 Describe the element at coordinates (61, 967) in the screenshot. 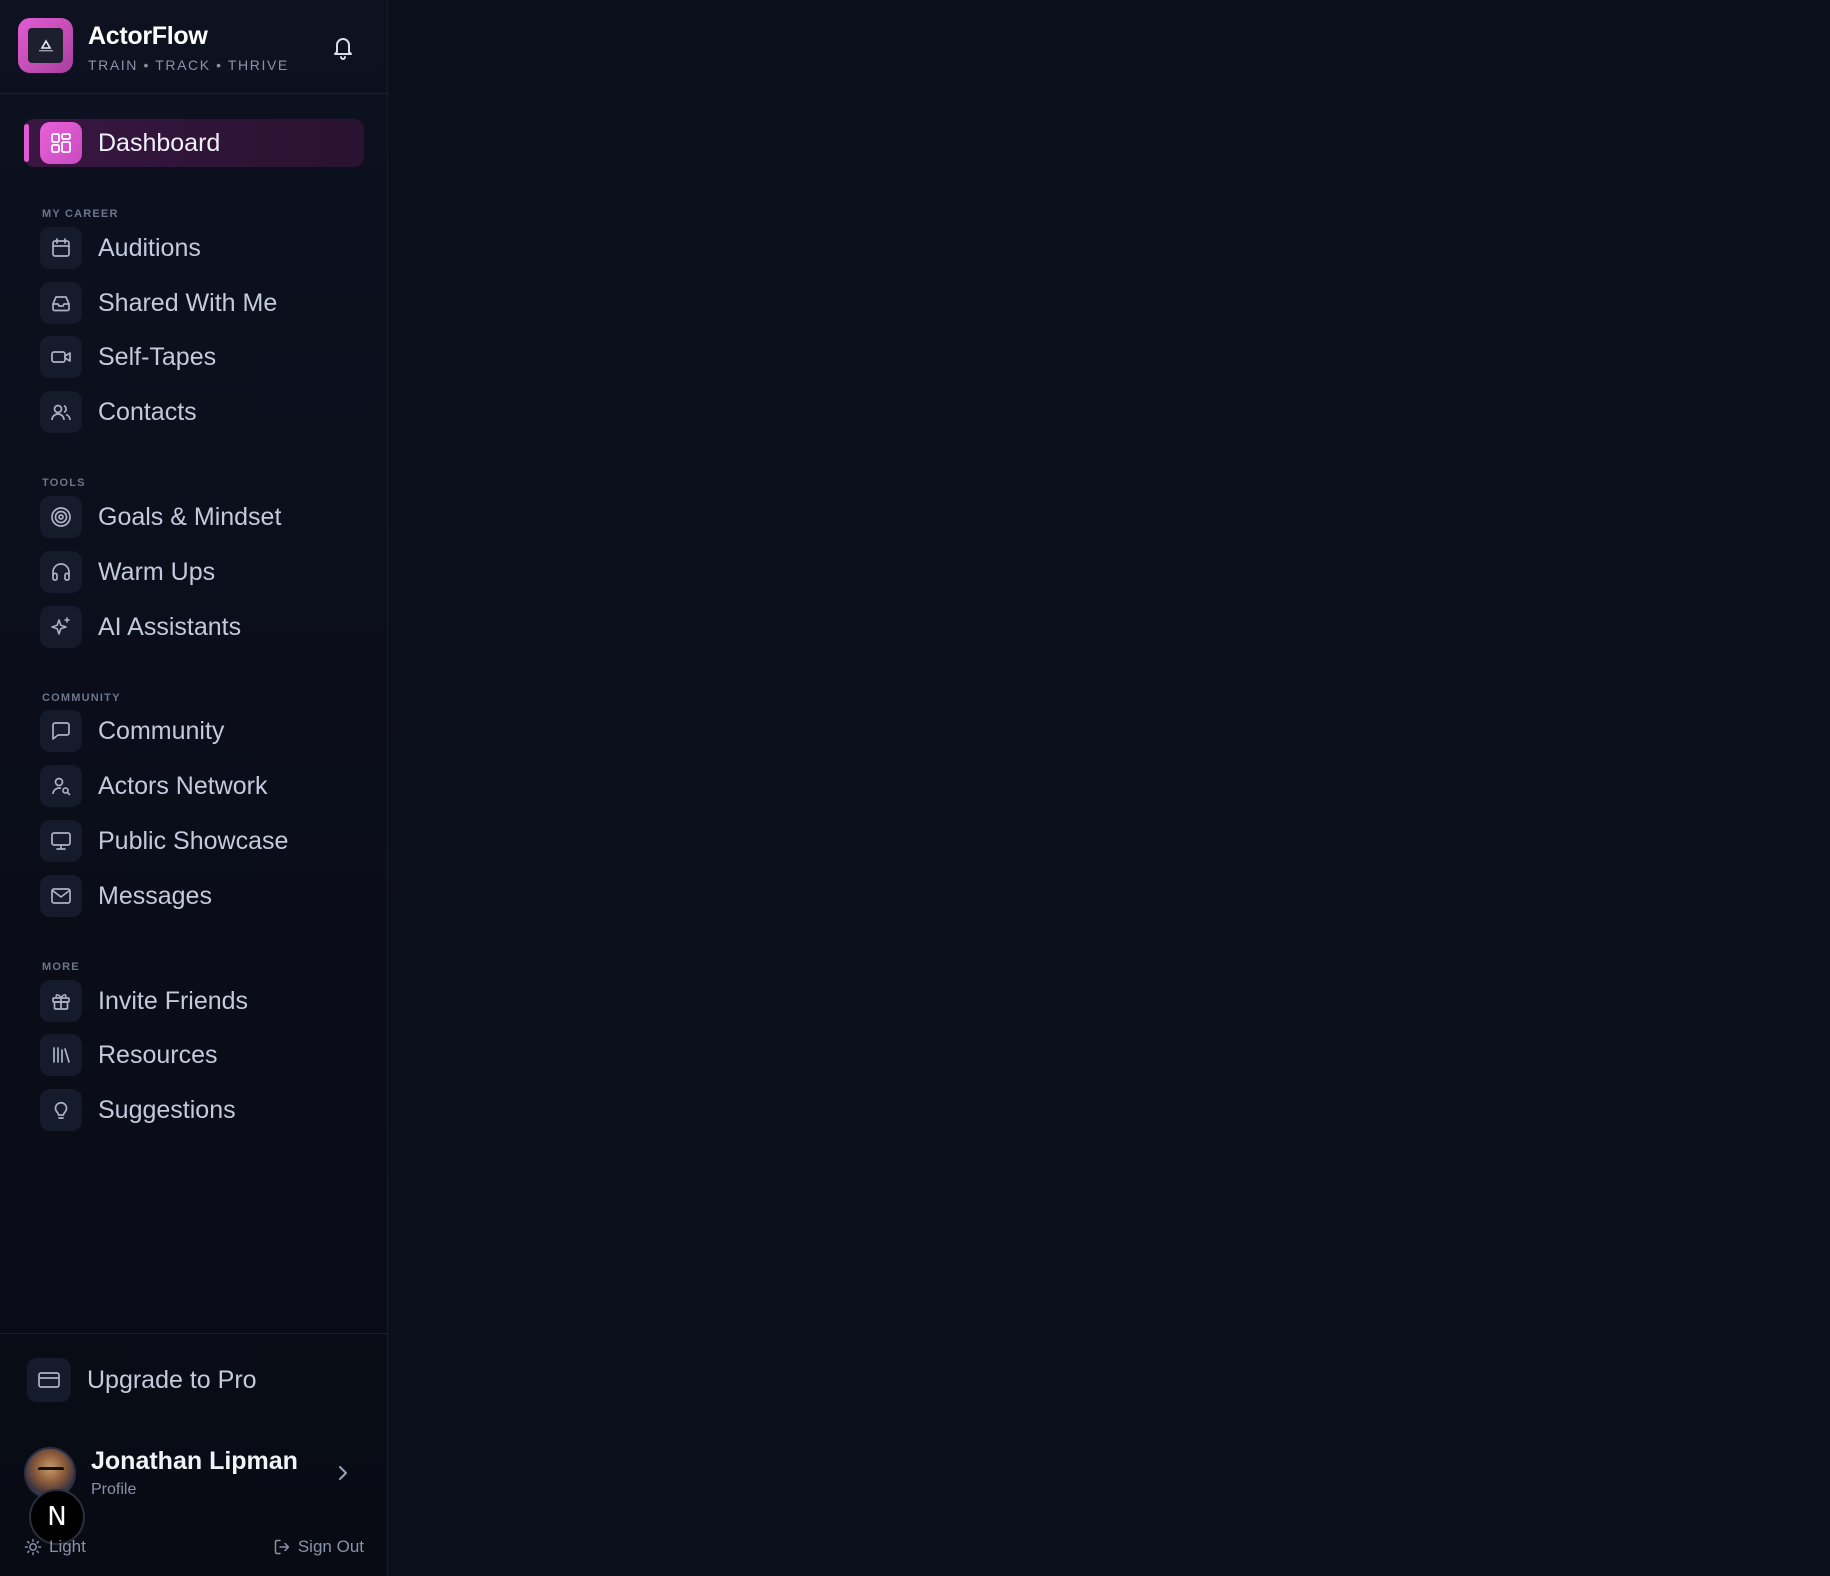

I see `section-more: MORE` at that location.